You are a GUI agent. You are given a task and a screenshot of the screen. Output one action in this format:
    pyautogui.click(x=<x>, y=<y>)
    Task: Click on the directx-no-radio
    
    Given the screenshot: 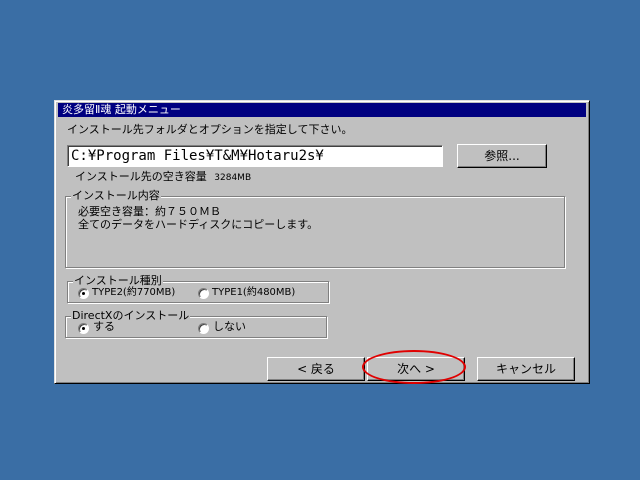 What is the action you would take?
    pyautogui.click(x=203, y=328)
    